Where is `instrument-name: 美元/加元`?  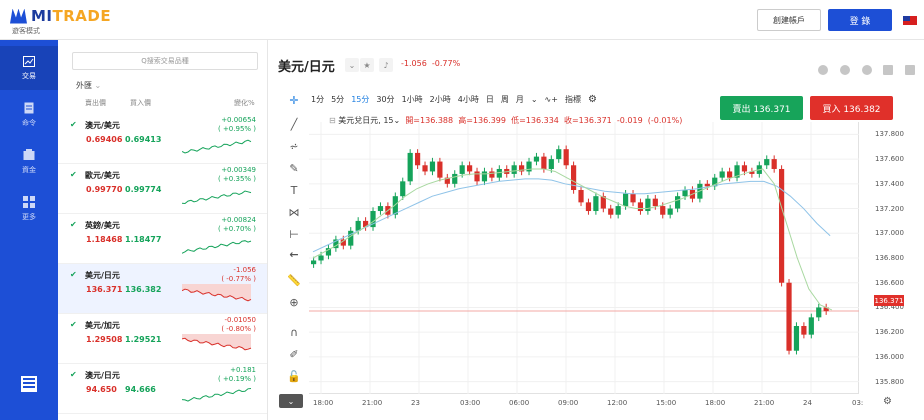
instrument-name: 美元/加元 is located at coordinates (102, 325).